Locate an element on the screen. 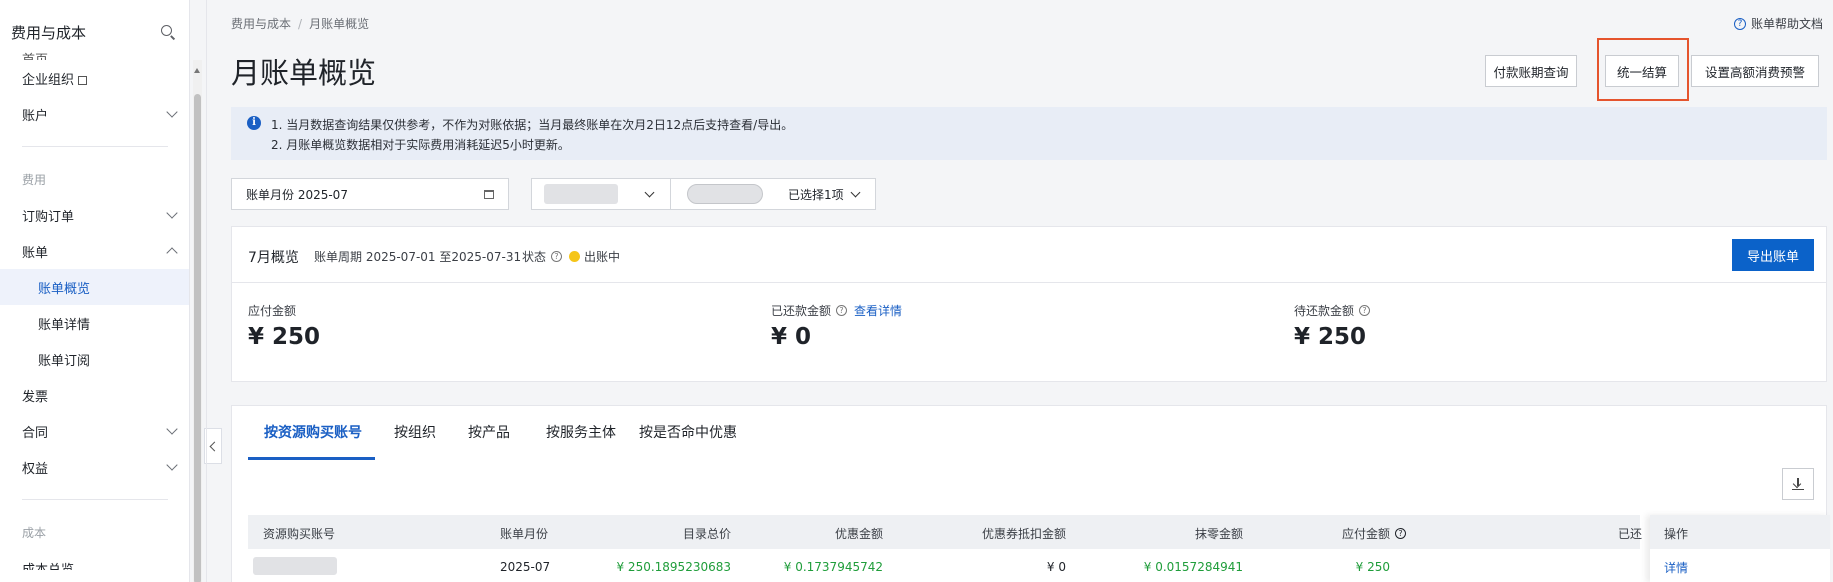  sidebar-item-bill-subscription: 账单订阅 is located at coordinates (94, 359).